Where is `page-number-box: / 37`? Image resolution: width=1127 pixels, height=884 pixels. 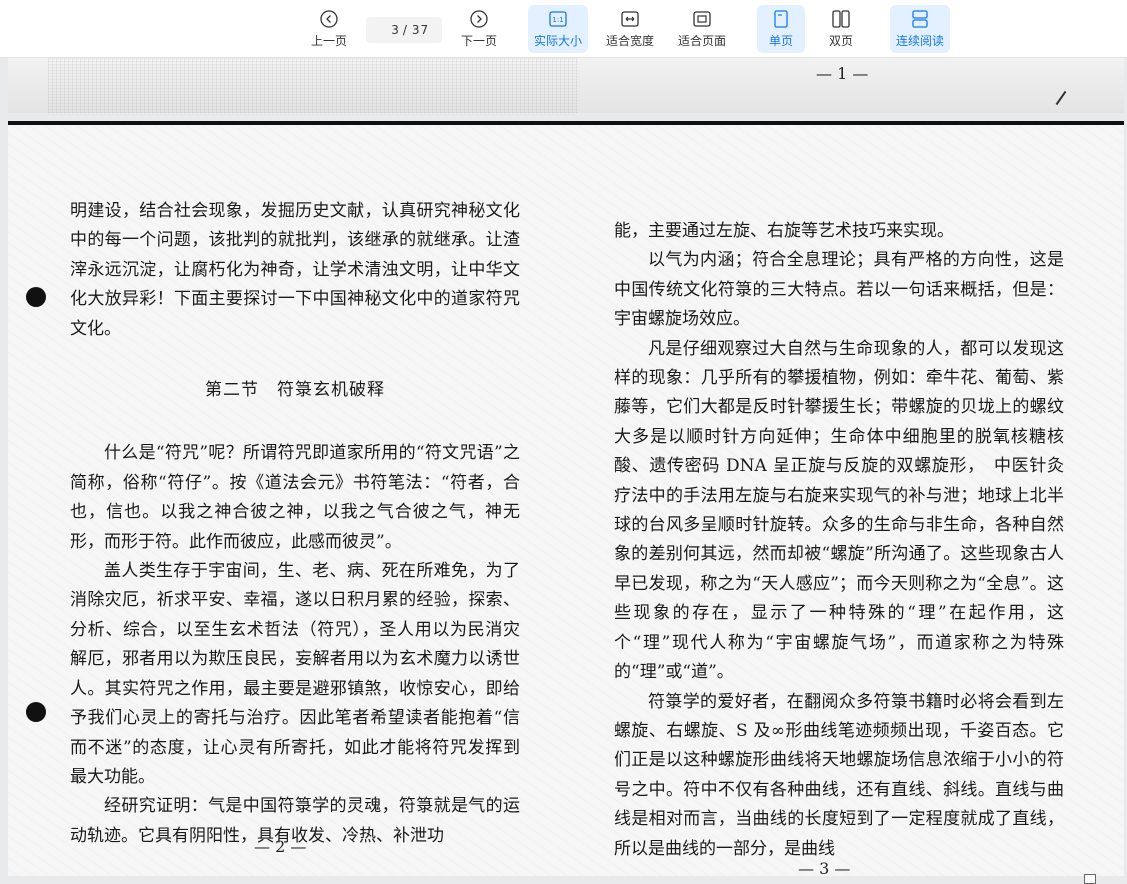
page-number-box: / 37 is located at coordinates (404, 30).